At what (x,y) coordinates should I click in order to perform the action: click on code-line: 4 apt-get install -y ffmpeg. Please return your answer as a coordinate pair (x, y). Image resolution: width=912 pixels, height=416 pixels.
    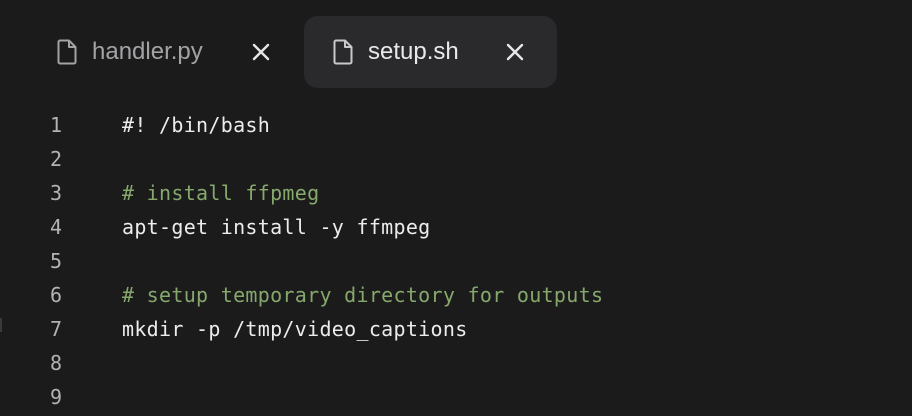
    Looking at the image, I should click on (456, 227).